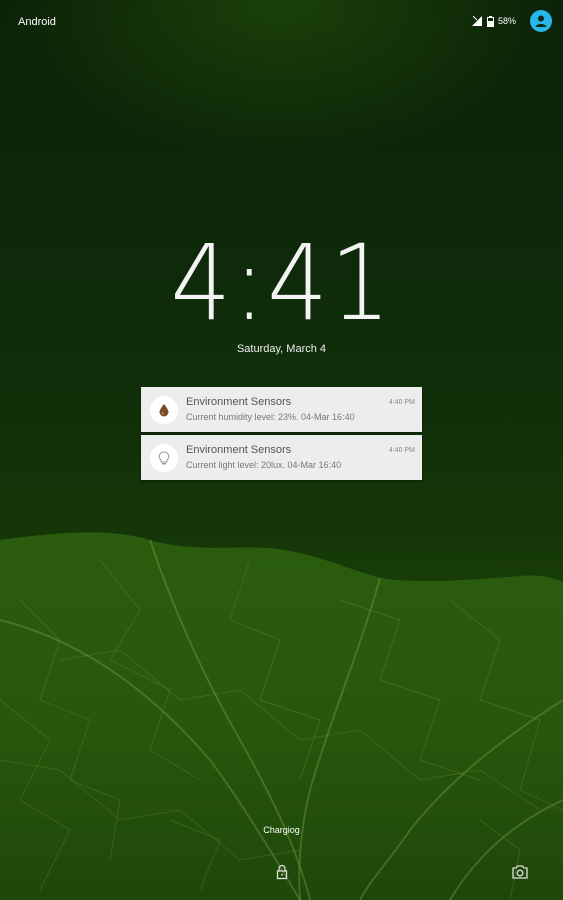 The height and width of the screenshot is (900, 563). What do you see at coordinates (37, 22) in the screenshot?
I see `carrier-label: Android` at bounding box center [37, 22].